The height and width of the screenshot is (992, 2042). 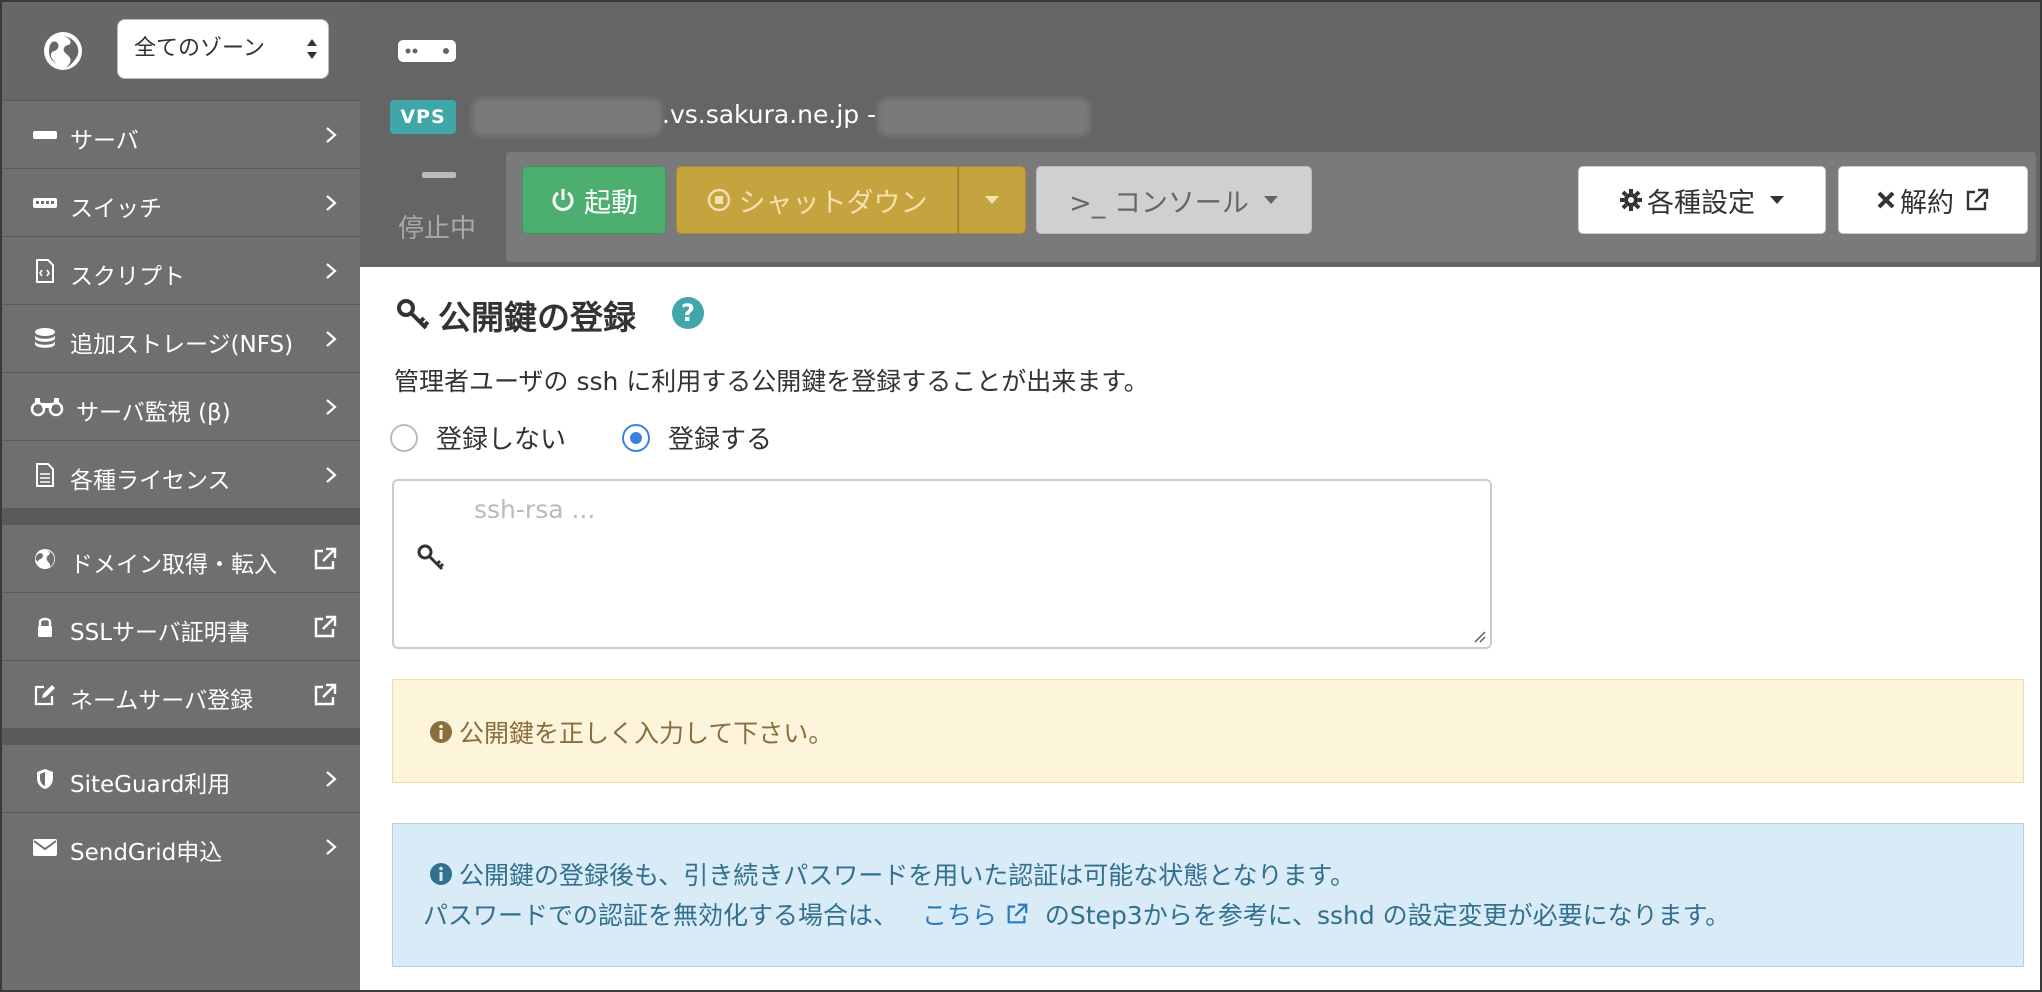 What do you see at coordinates (1701, 203) in the screenshot?
I see `settings-button-label: 各種設定` at bounding box center [1701, 203].